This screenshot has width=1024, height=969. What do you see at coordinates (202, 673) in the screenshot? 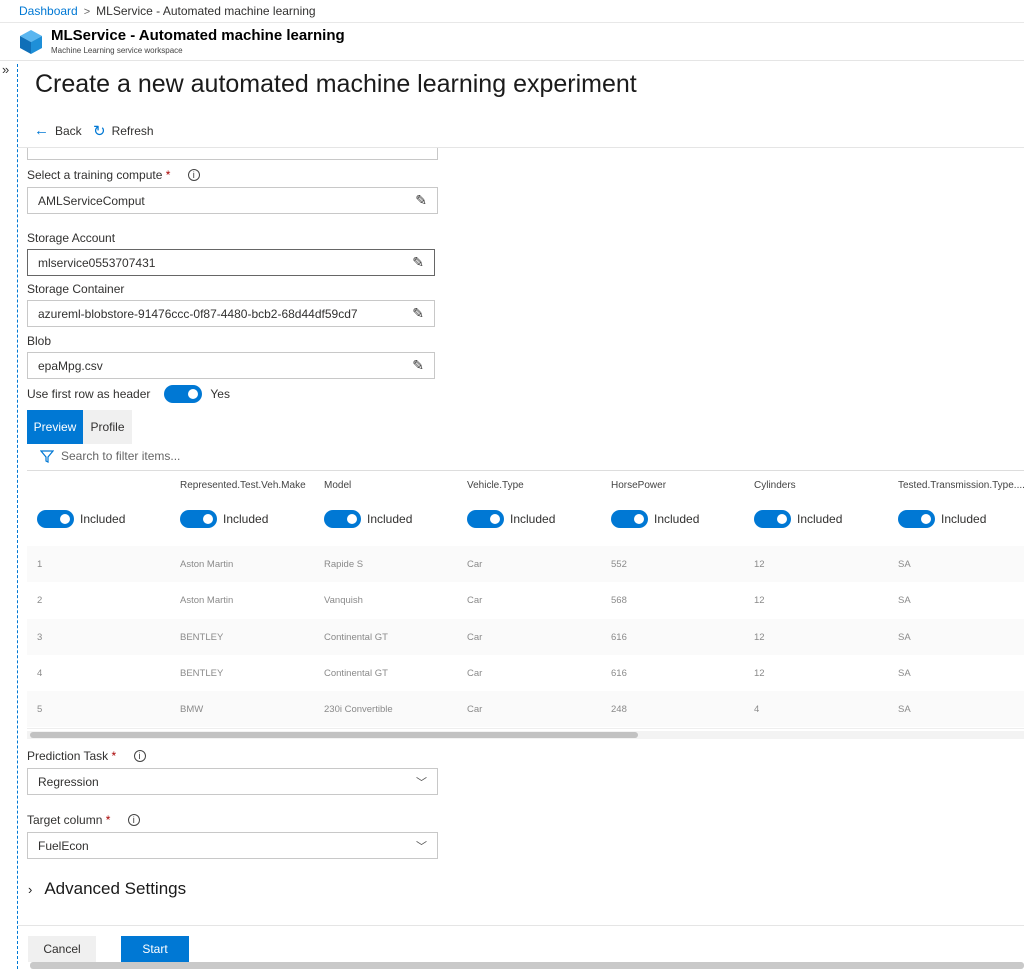
I see `table-cell: BENTLEY` at bounding box center [202, 673].